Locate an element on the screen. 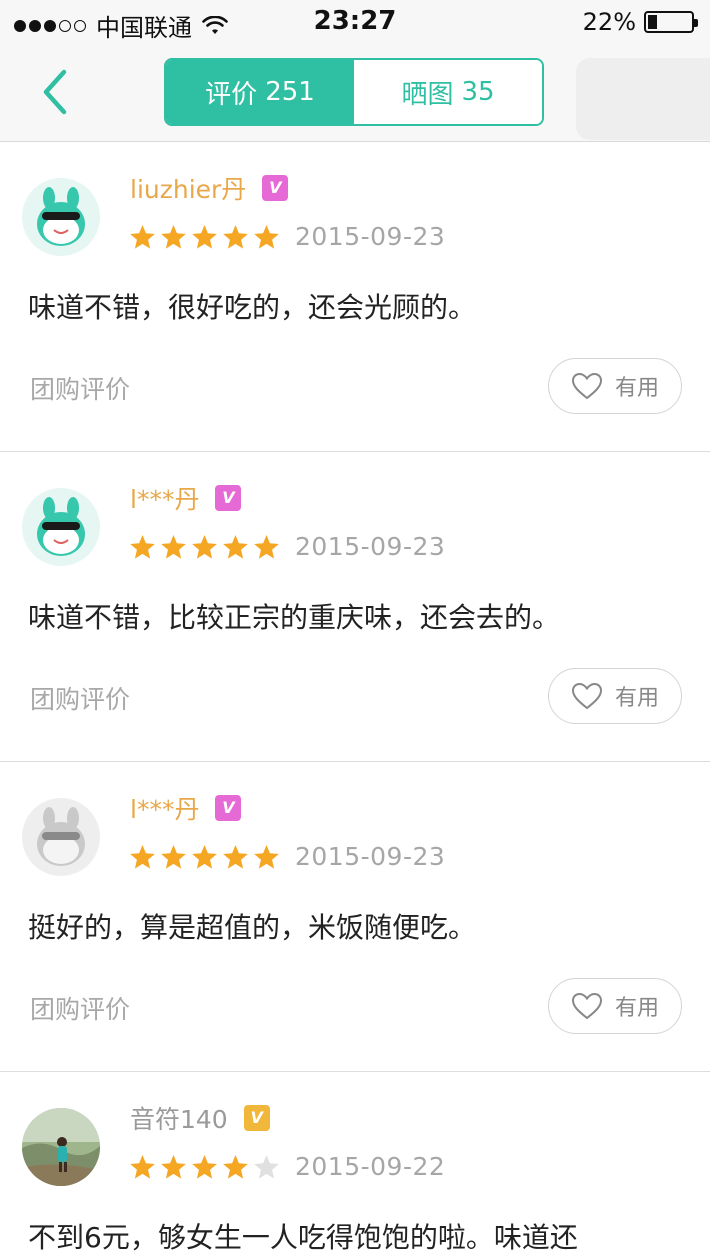 The height and width of the screenshot is (1260, 710). photo-avatar-icon is located at coordinates (61, 1147).